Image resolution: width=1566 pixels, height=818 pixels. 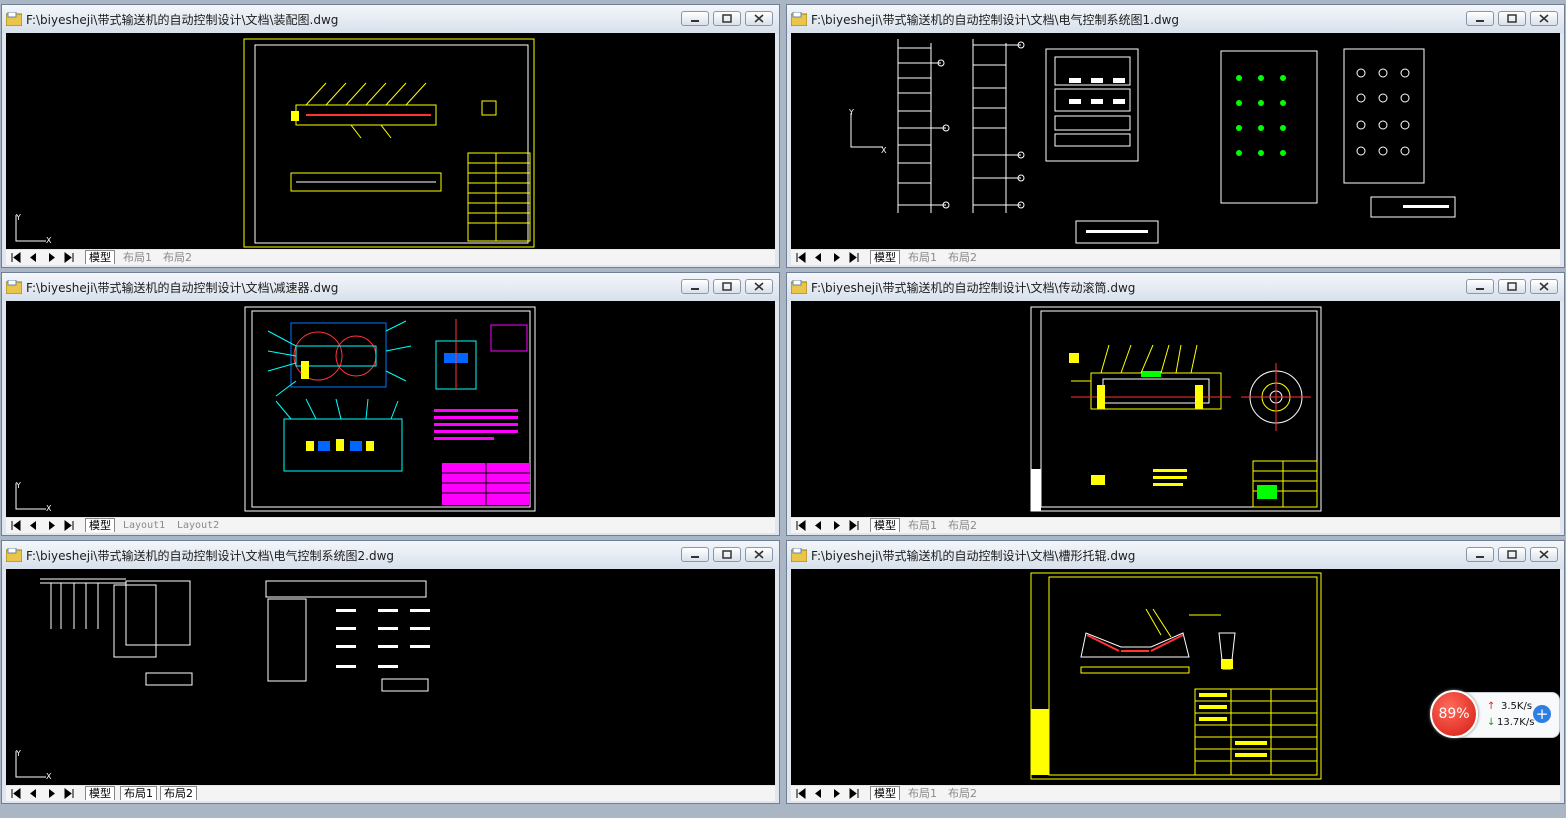 I want to click on window-titlebar: F:\biyesheji\带式输送机的自动控制设计\文档\传动滚筒.dwg, so click(x=1175, y=287).